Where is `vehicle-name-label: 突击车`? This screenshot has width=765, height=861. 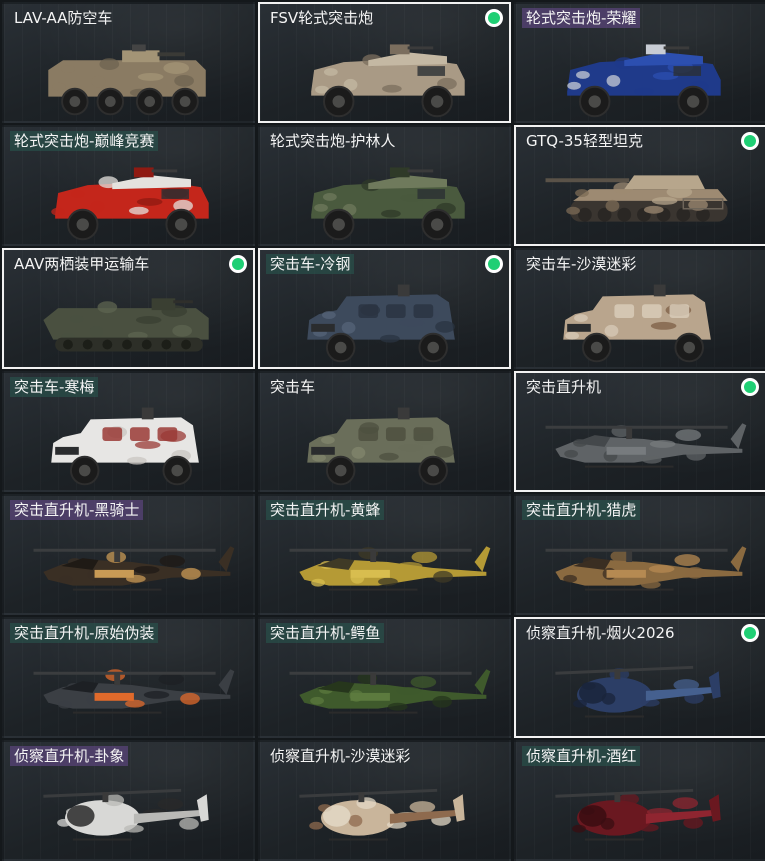 vehicle-name-label: 突击车 is located at coordinates (293, 387).